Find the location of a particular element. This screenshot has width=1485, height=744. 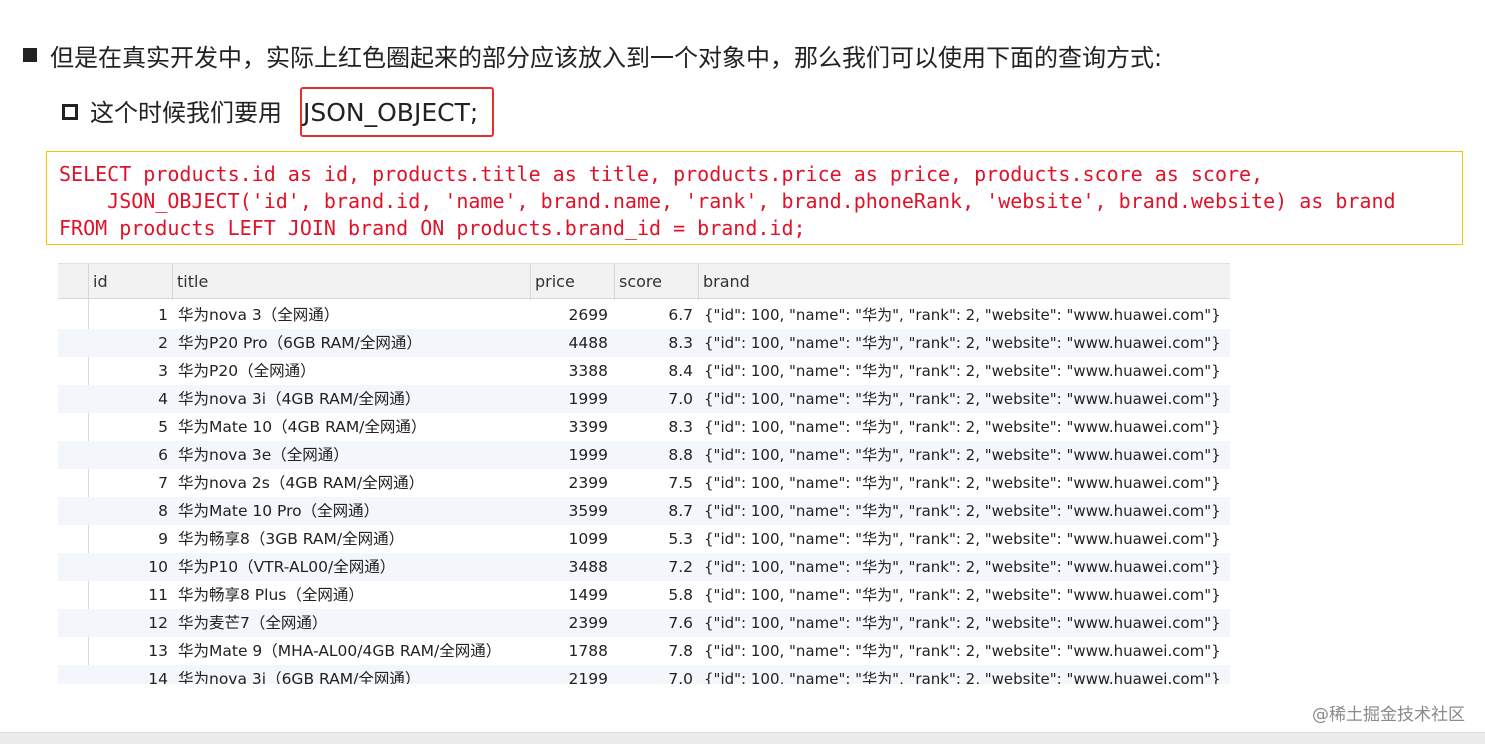

cell-price: 1499 is located at coordinates (588, 595).